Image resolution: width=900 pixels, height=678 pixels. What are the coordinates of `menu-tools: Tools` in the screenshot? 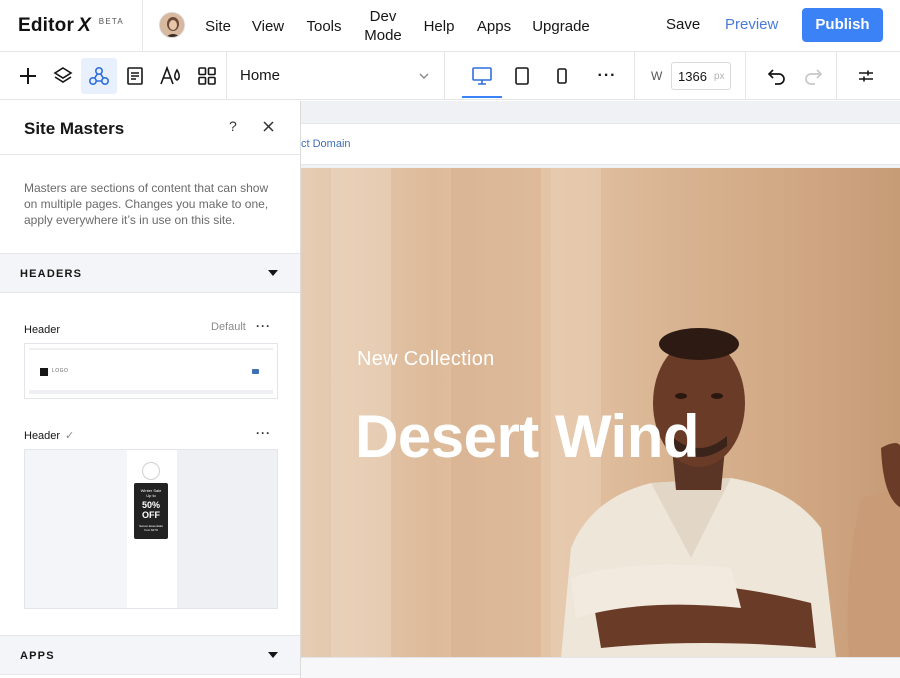 It's located at (324, 26).